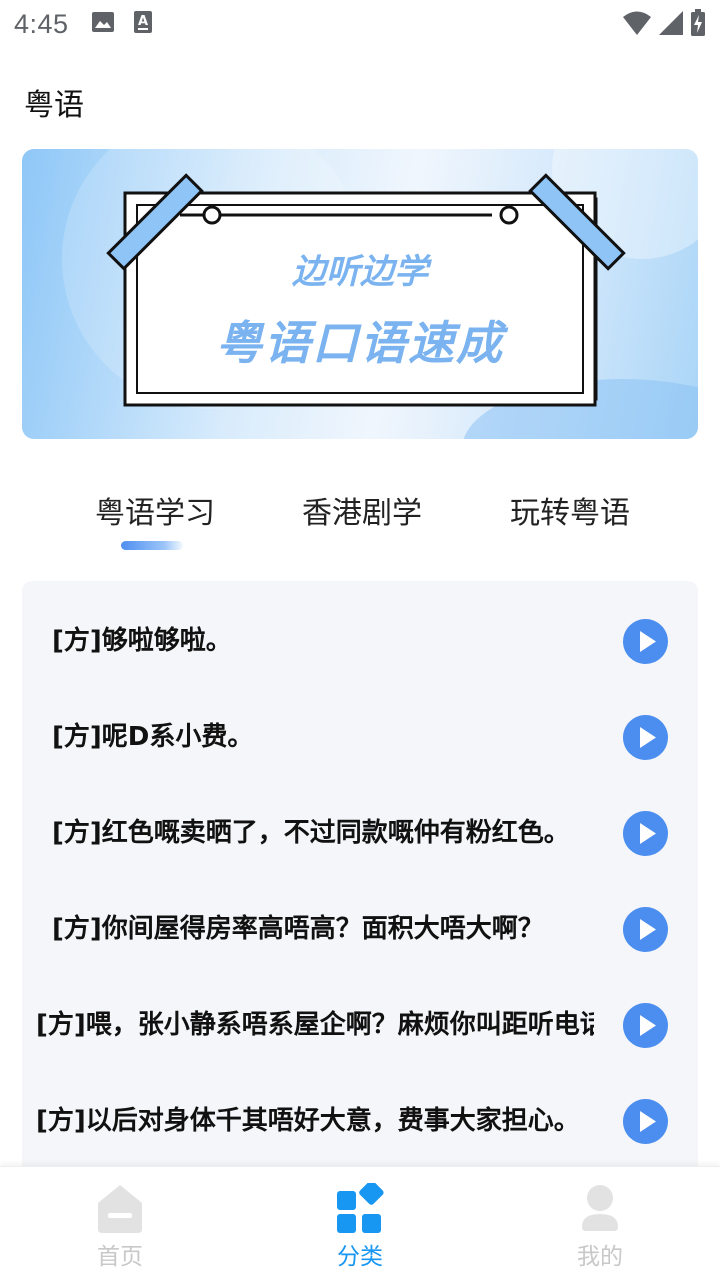 The width and height of the screenshot is (720, 1280). I want to click on home-icon, so click(120, 1210).